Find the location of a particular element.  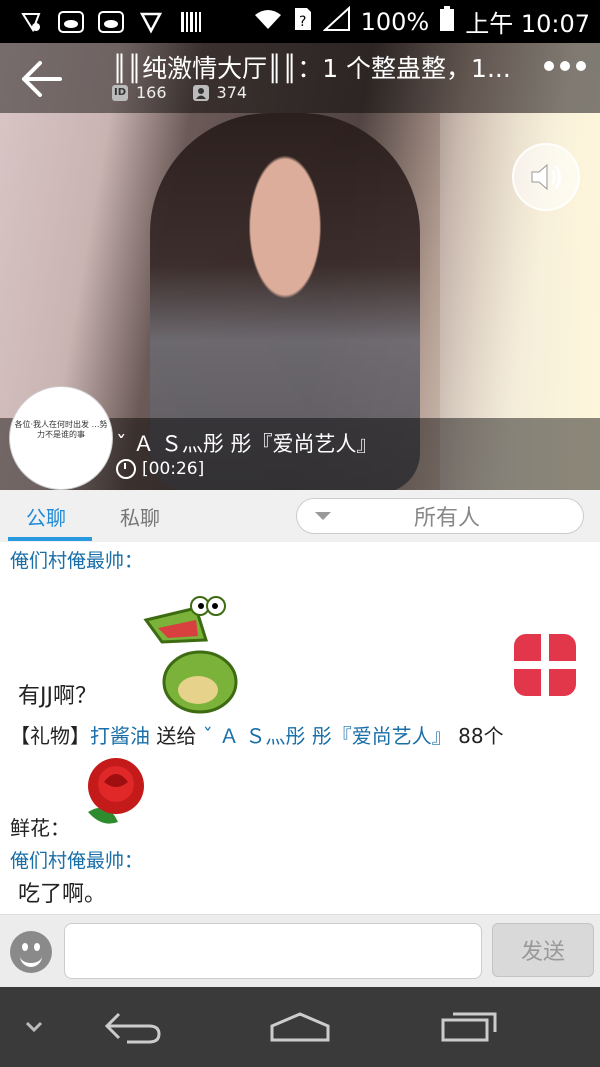

message-input is located at coordinates (273, 951).